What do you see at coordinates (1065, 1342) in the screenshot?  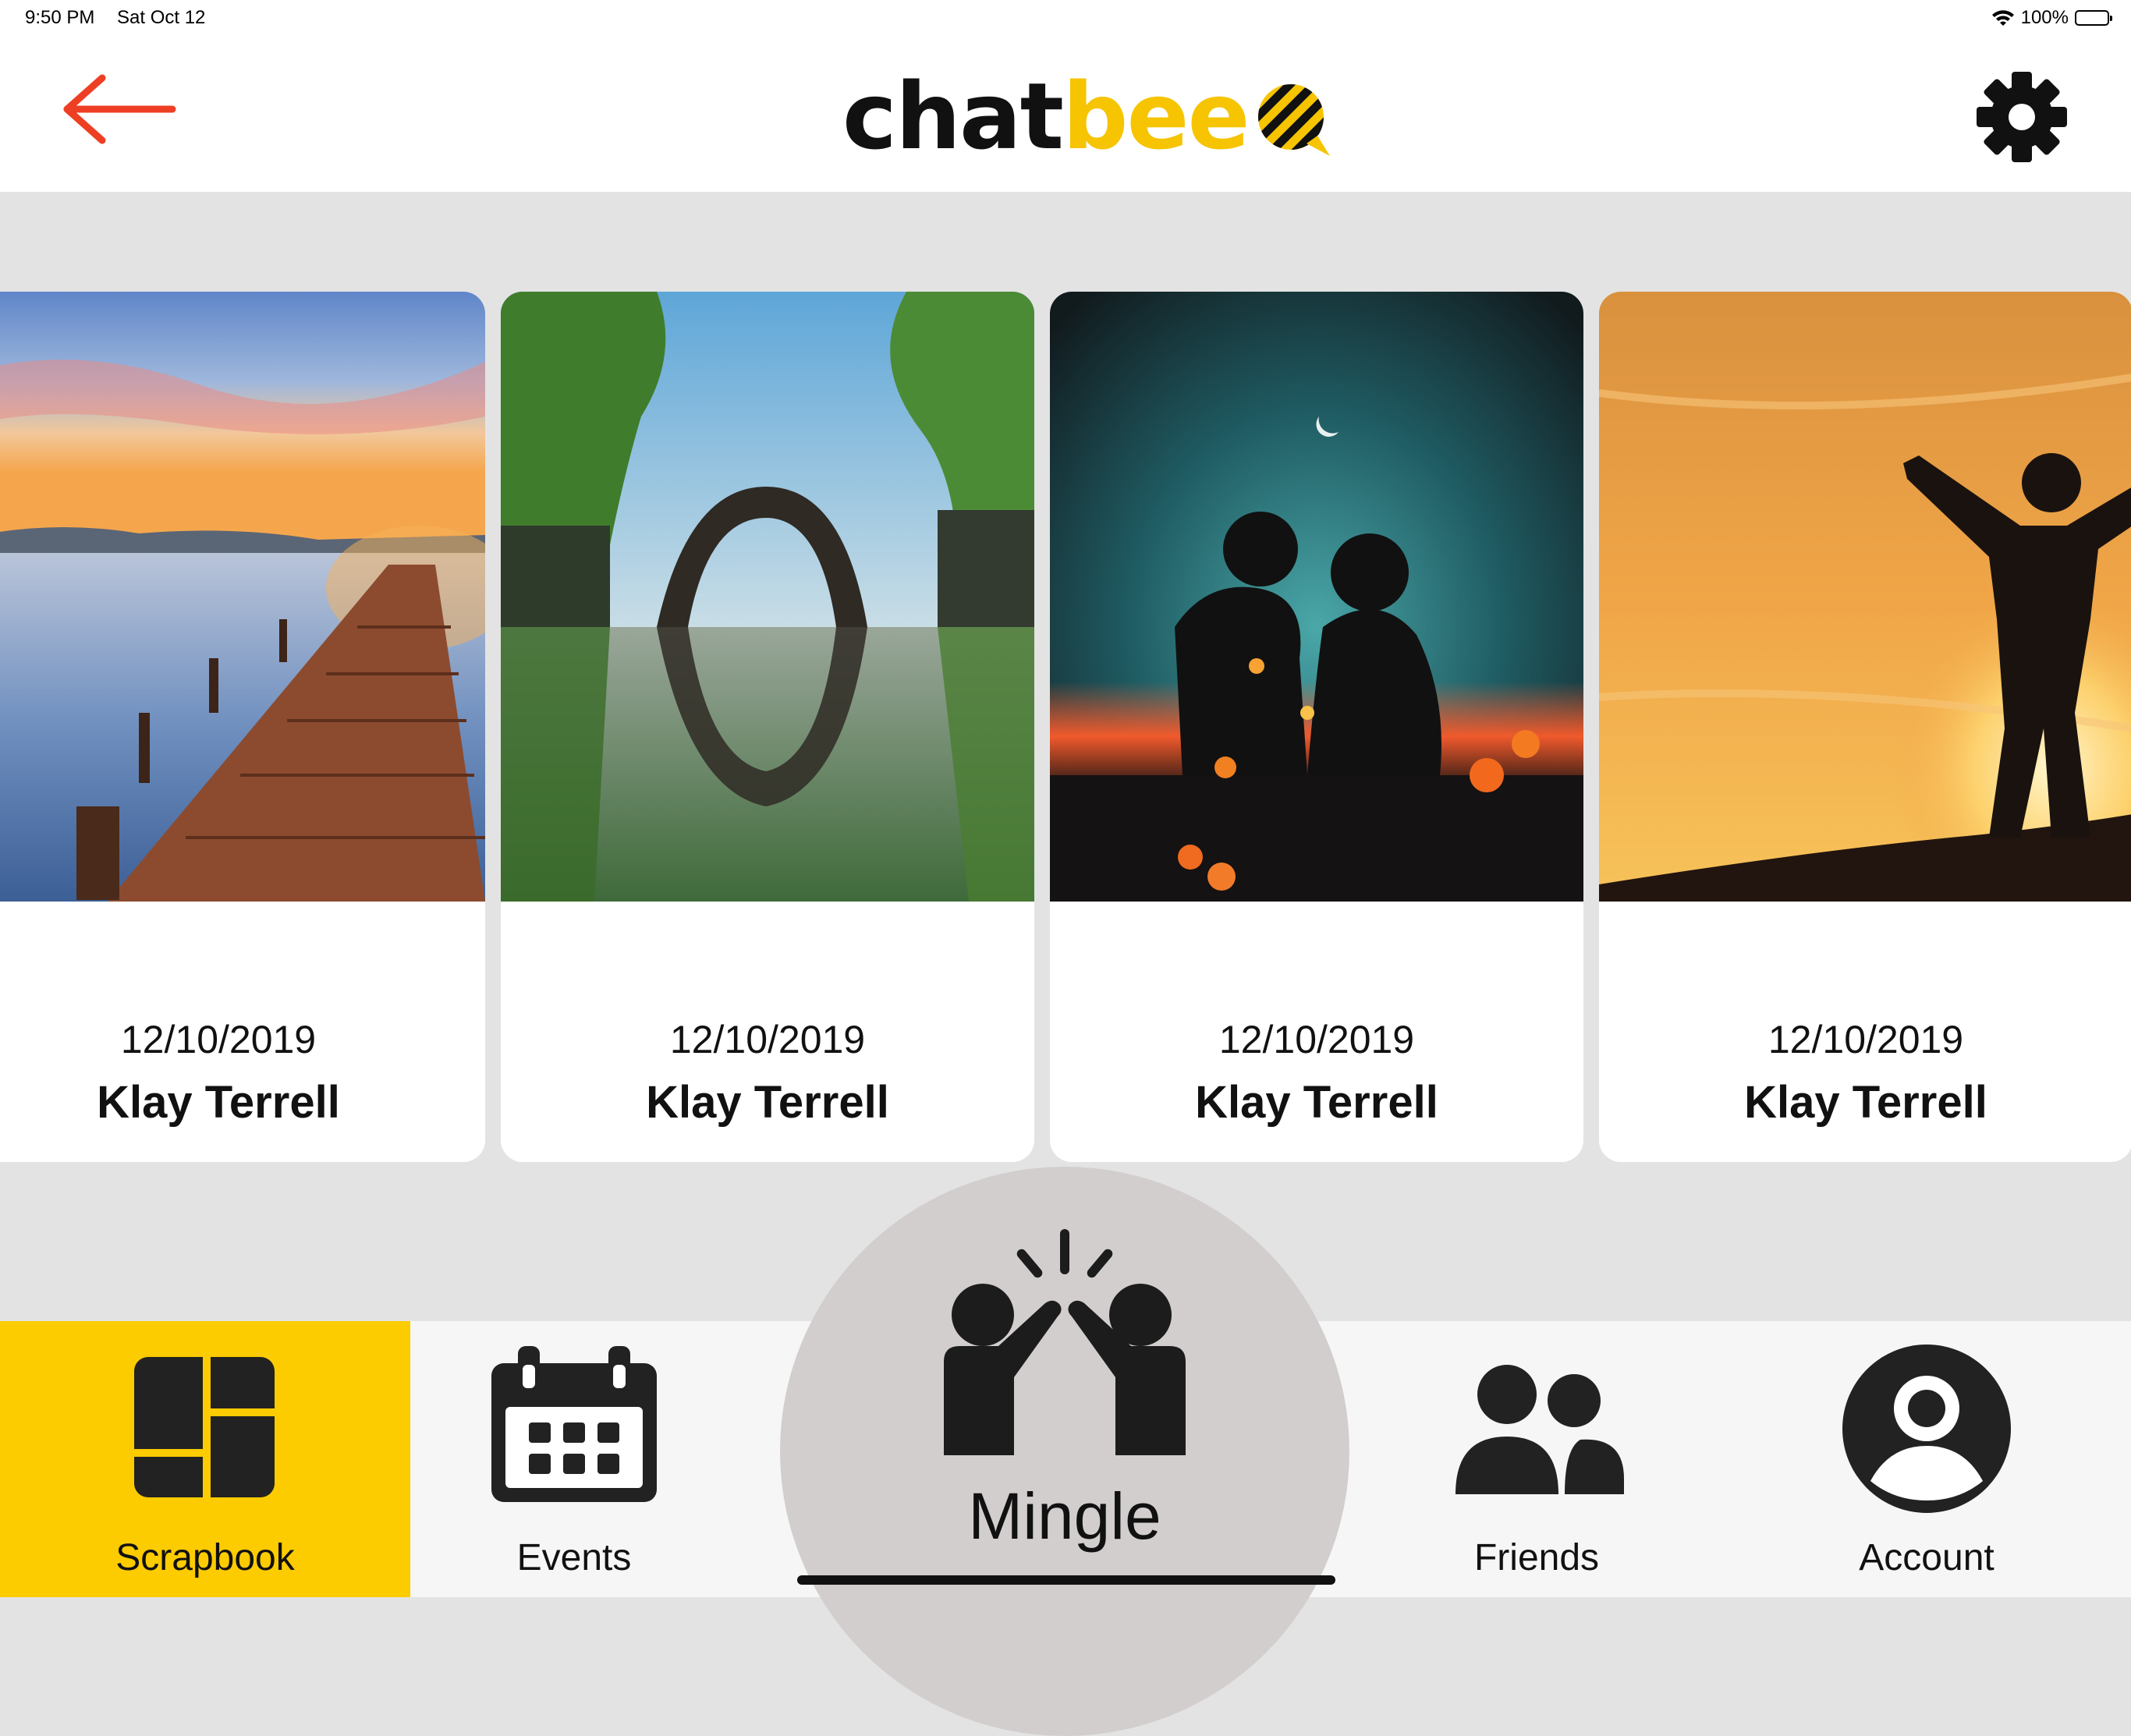 I see `high-five-icon` at bounding box center [1065, 1342].